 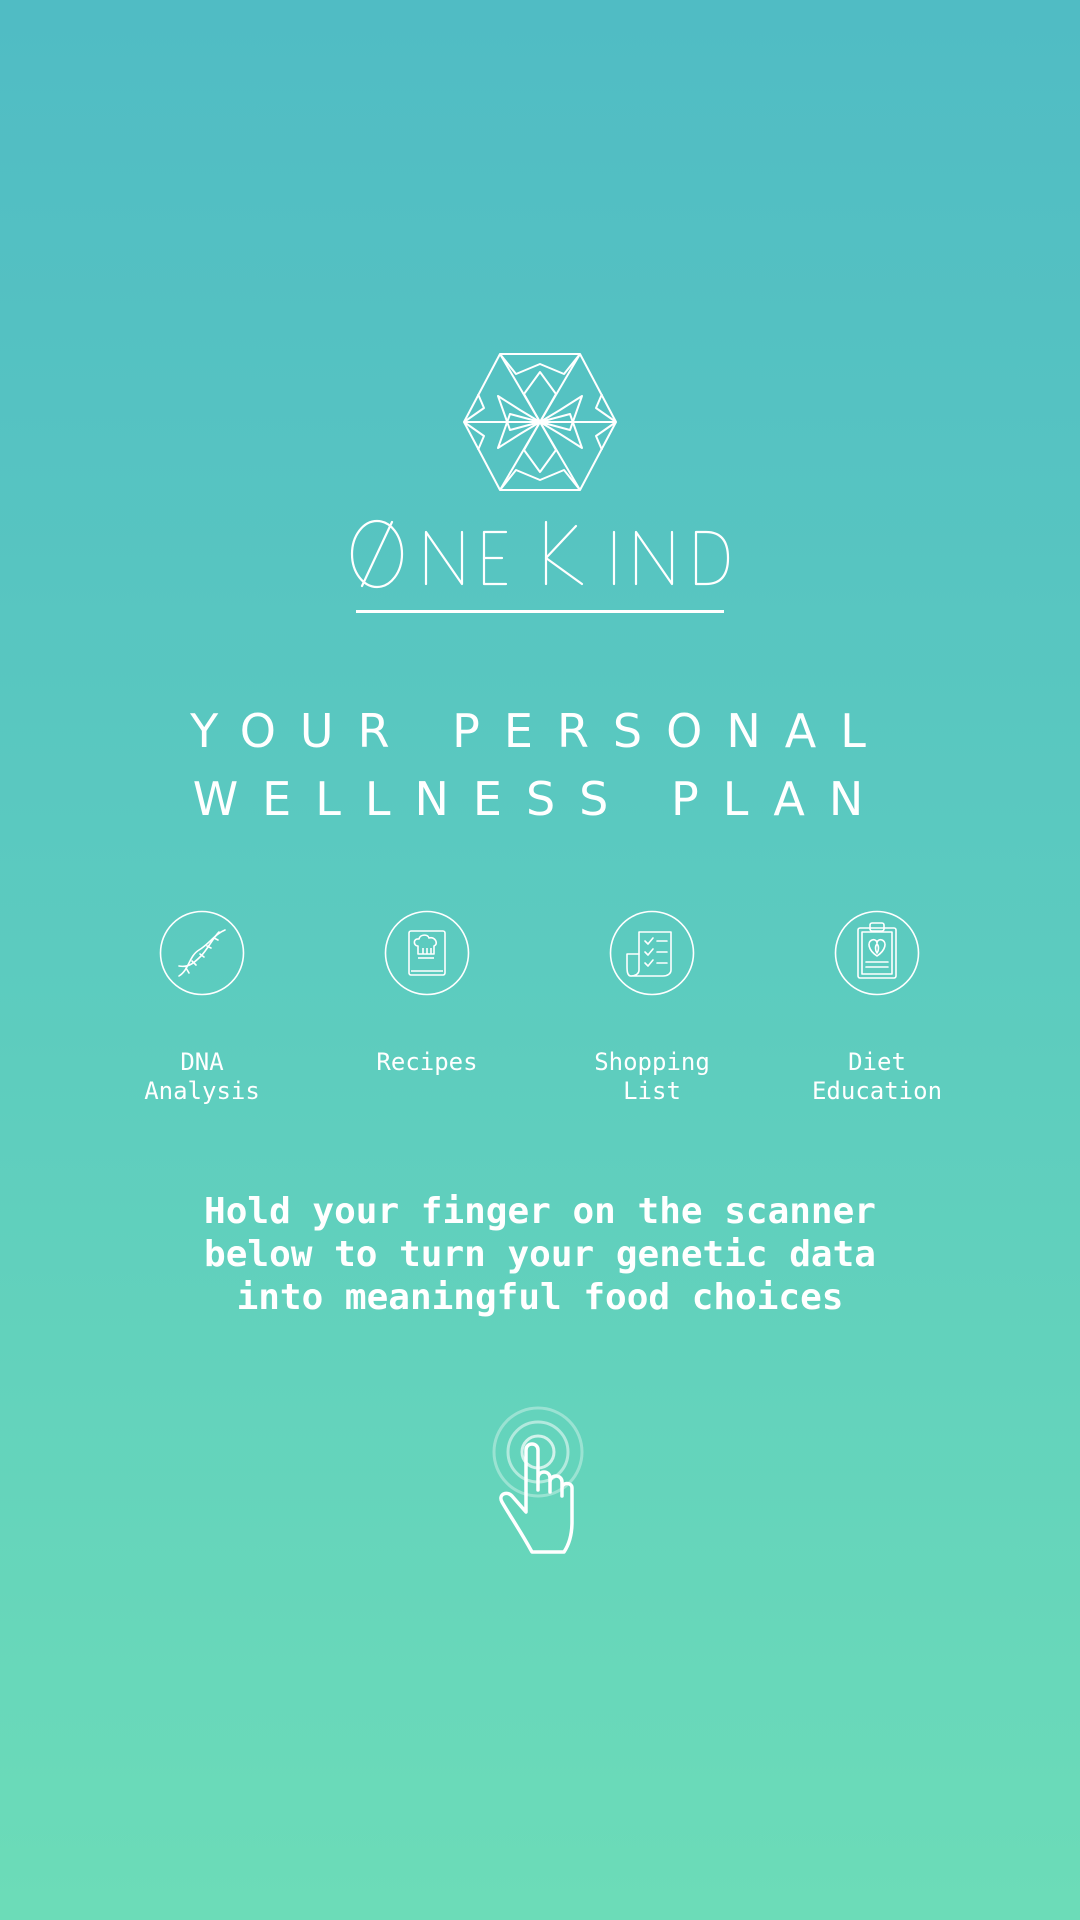 I want to click on feature-label-dna-analysis: DNA Analysis, so click(x=202, y=1076).